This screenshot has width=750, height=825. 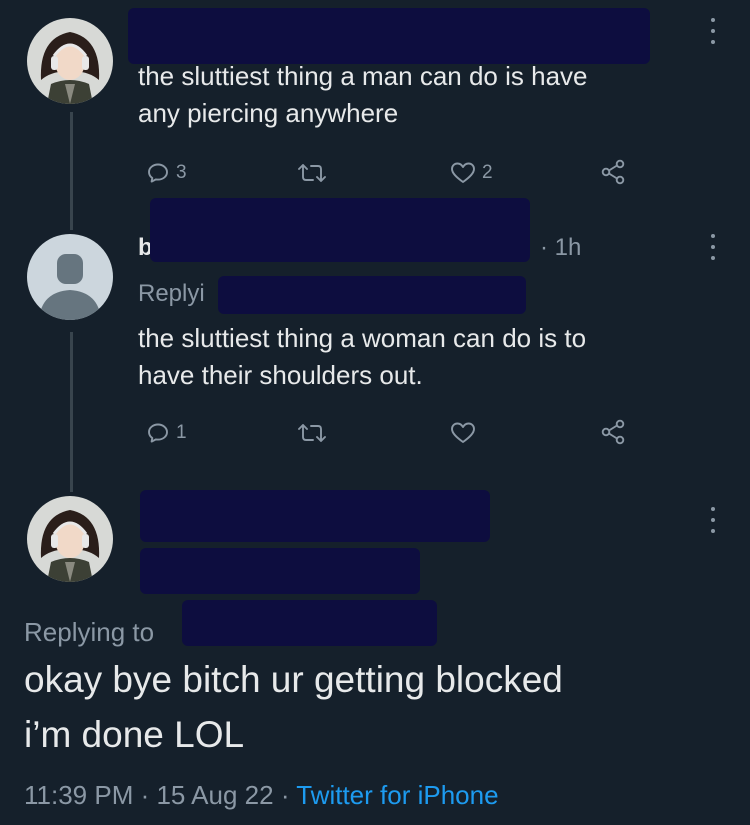 What do you see at coordinates (181, 172) in the screenshot?
I see `reply-count: 3` at bounding box center [181, 172].